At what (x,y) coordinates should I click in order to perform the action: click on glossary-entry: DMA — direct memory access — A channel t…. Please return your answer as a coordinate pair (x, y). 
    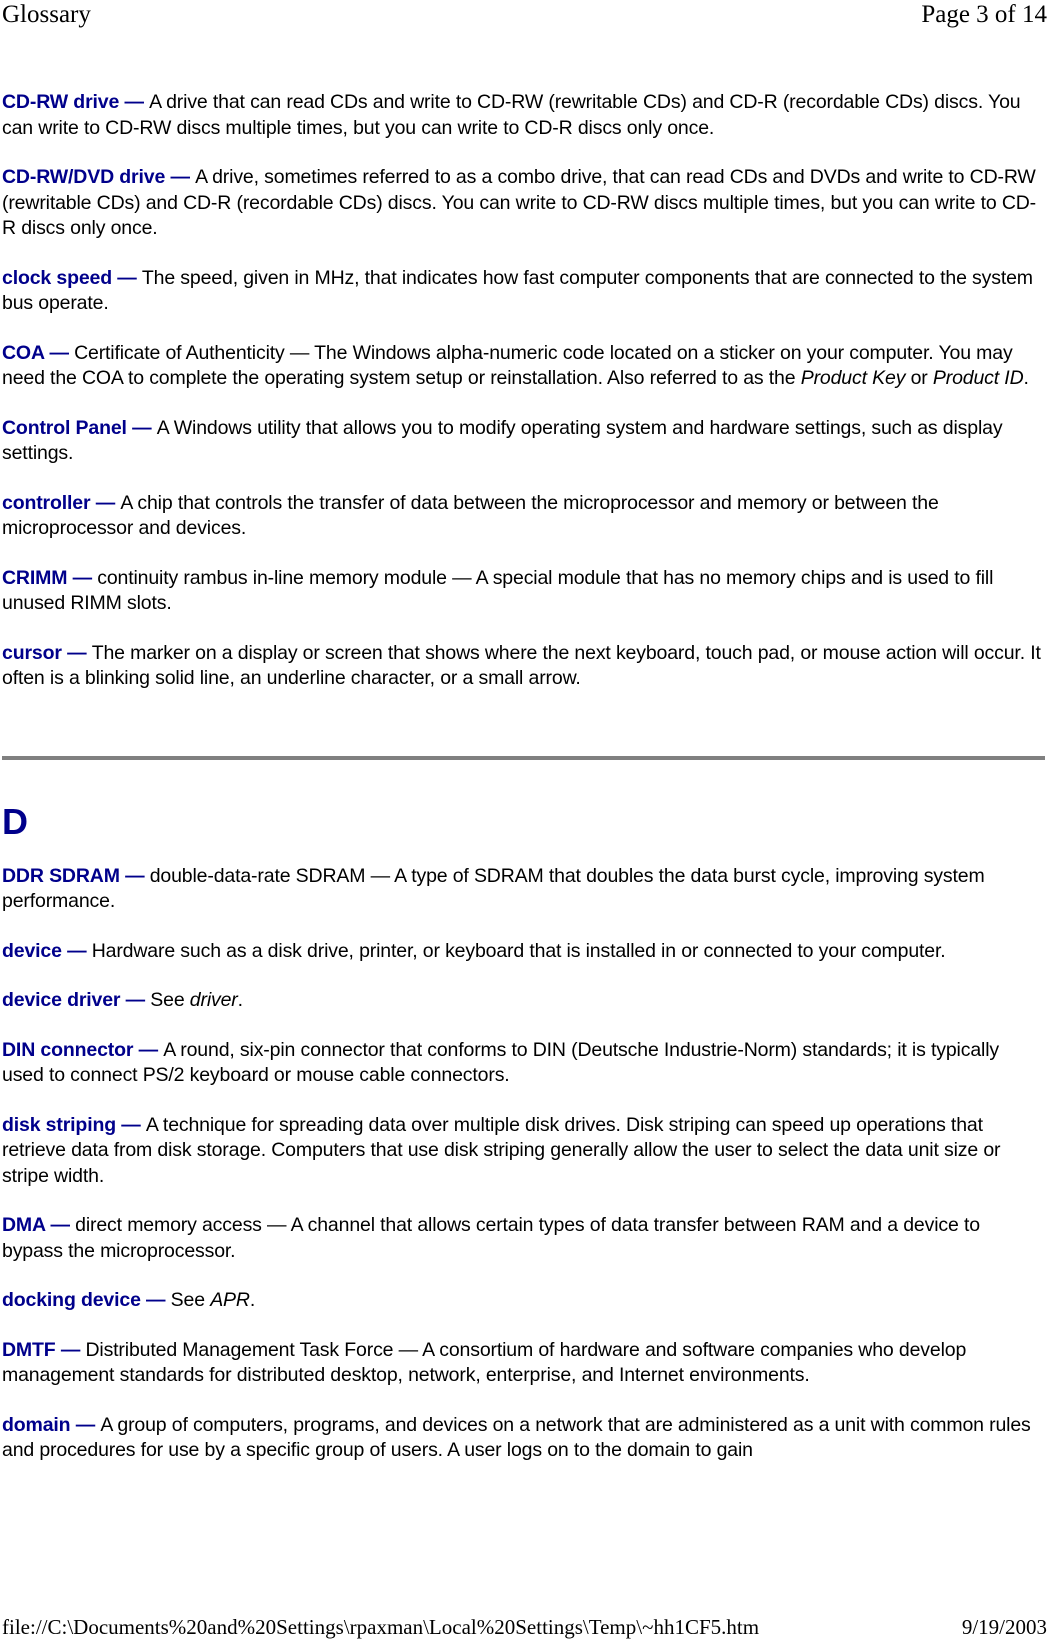
    Looking at the image, I should click on (523, 1238).